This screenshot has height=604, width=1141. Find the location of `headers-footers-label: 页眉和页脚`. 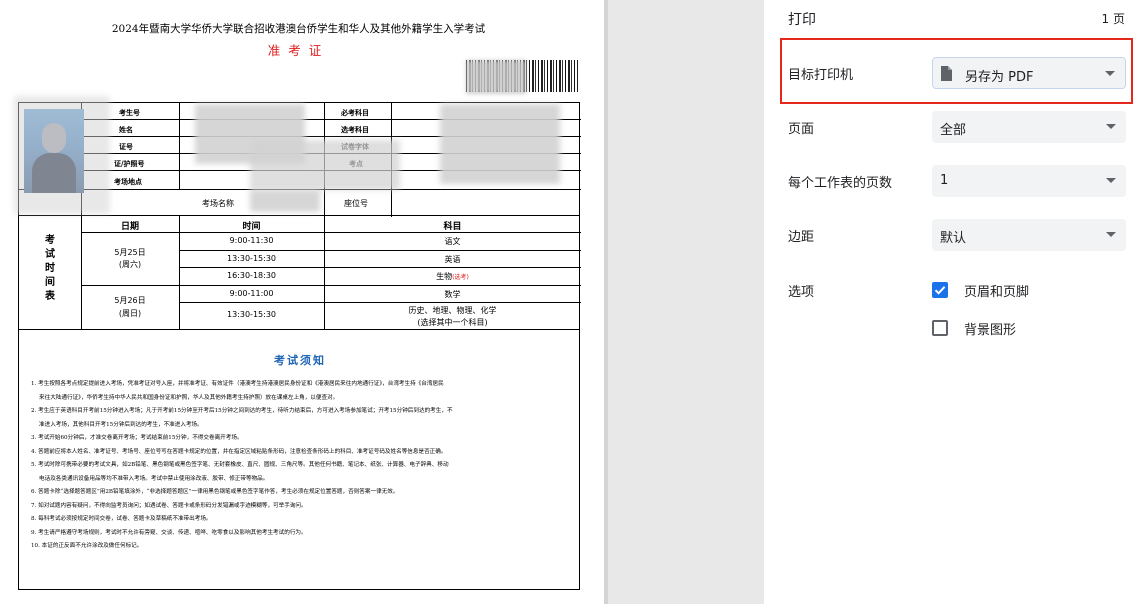

headers-footers-label: 页眉和页脚 is located at coordinates (996, 290).